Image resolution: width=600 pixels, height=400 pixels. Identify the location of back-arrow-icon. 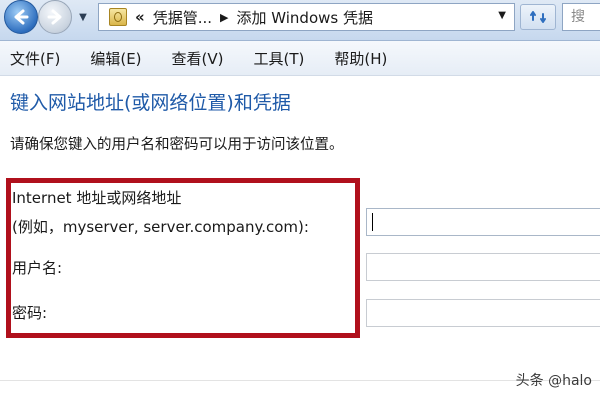
(21, 17).